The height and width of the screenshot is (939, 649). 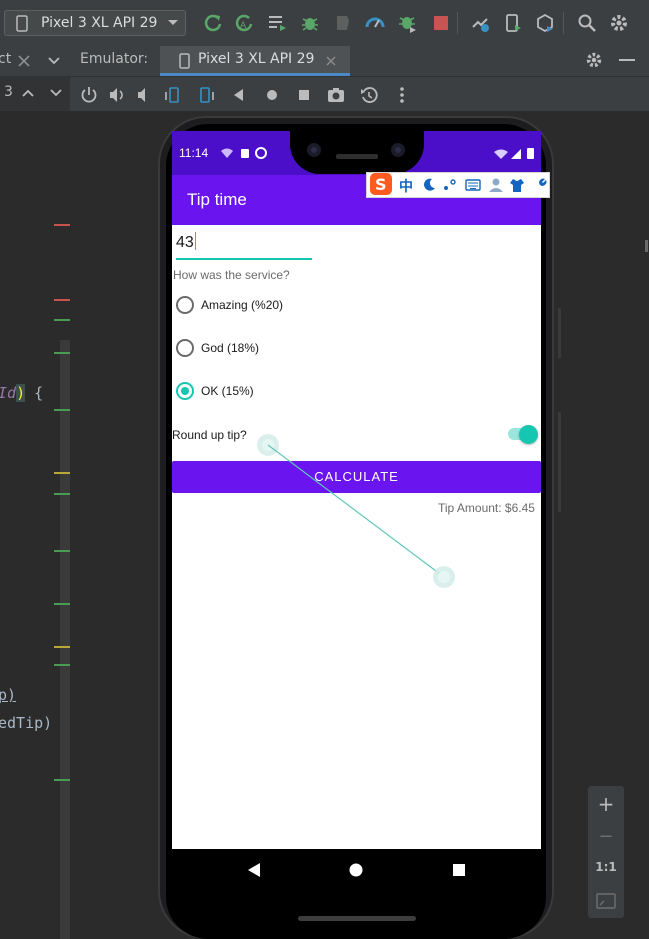 What do you see at coordinates (99, 23) in the screenshot?
I see `device-selector-label: Pixel 3 XL API 29` at bounding box center [99, 23].